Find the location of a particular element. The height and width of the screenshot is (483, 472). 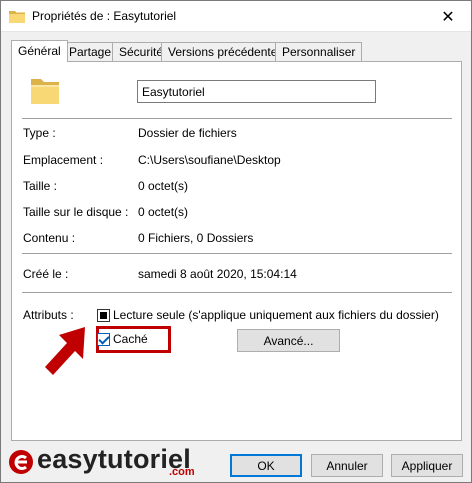

type-label: Type : is located at coordinates (39, 133).